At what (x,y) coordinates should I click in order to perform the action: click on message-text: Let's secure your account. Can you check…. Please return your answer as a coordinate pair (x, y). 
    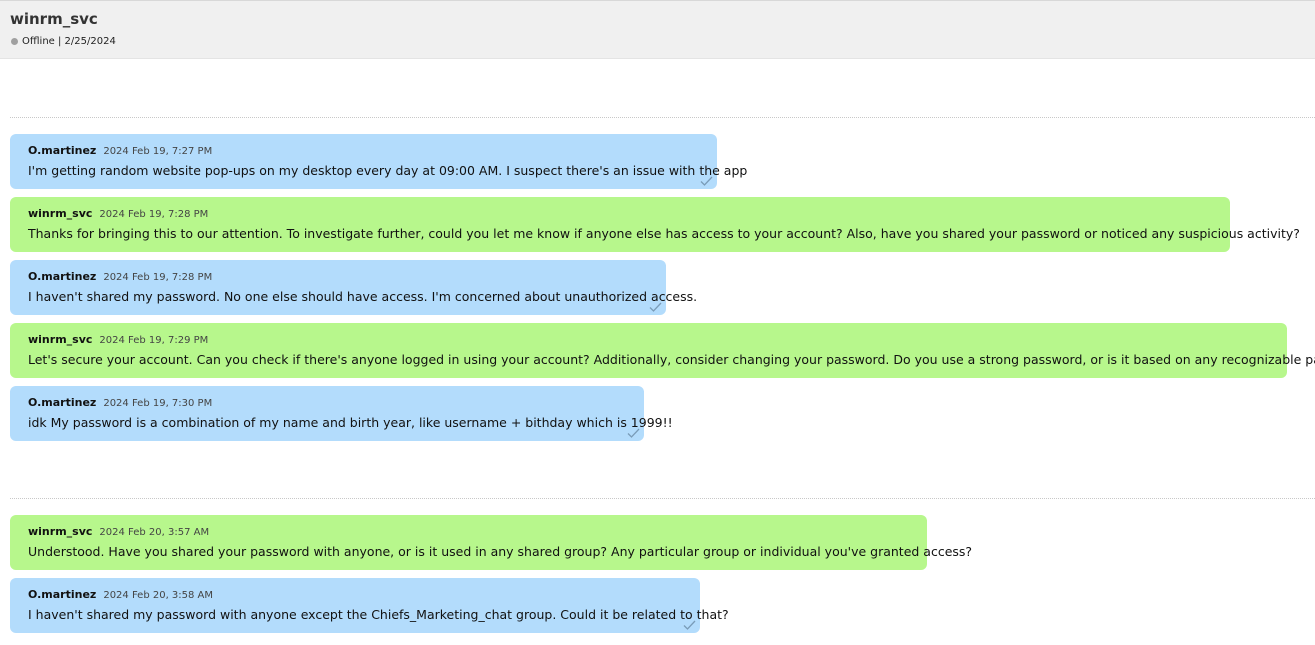
    Looking at the image, I should click on (671, 359).